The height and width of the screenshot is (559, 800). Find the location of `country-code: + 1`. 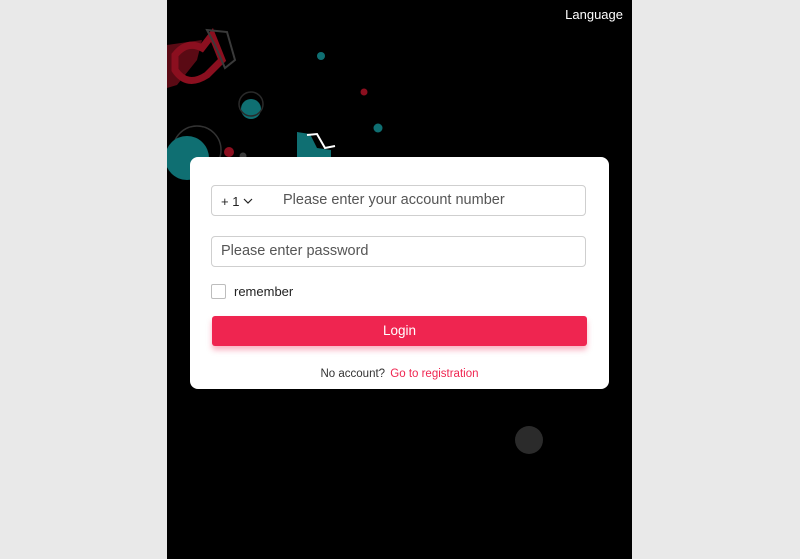

country-code: + 1 is located at coordinates (230, 201).